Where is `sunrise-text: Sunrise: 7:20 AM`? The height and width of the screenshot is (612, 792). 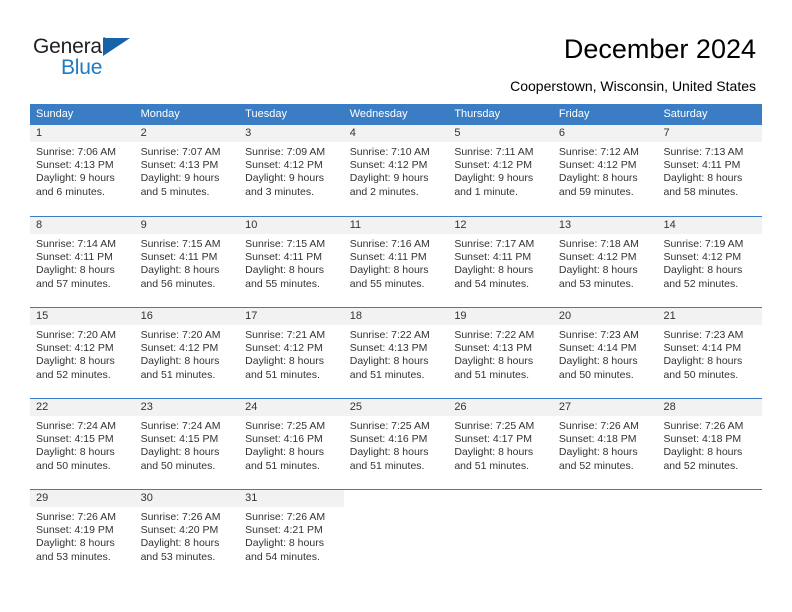
sunrise-text: Sunrise: 7:20 AM is located at coordinates (180, 335).